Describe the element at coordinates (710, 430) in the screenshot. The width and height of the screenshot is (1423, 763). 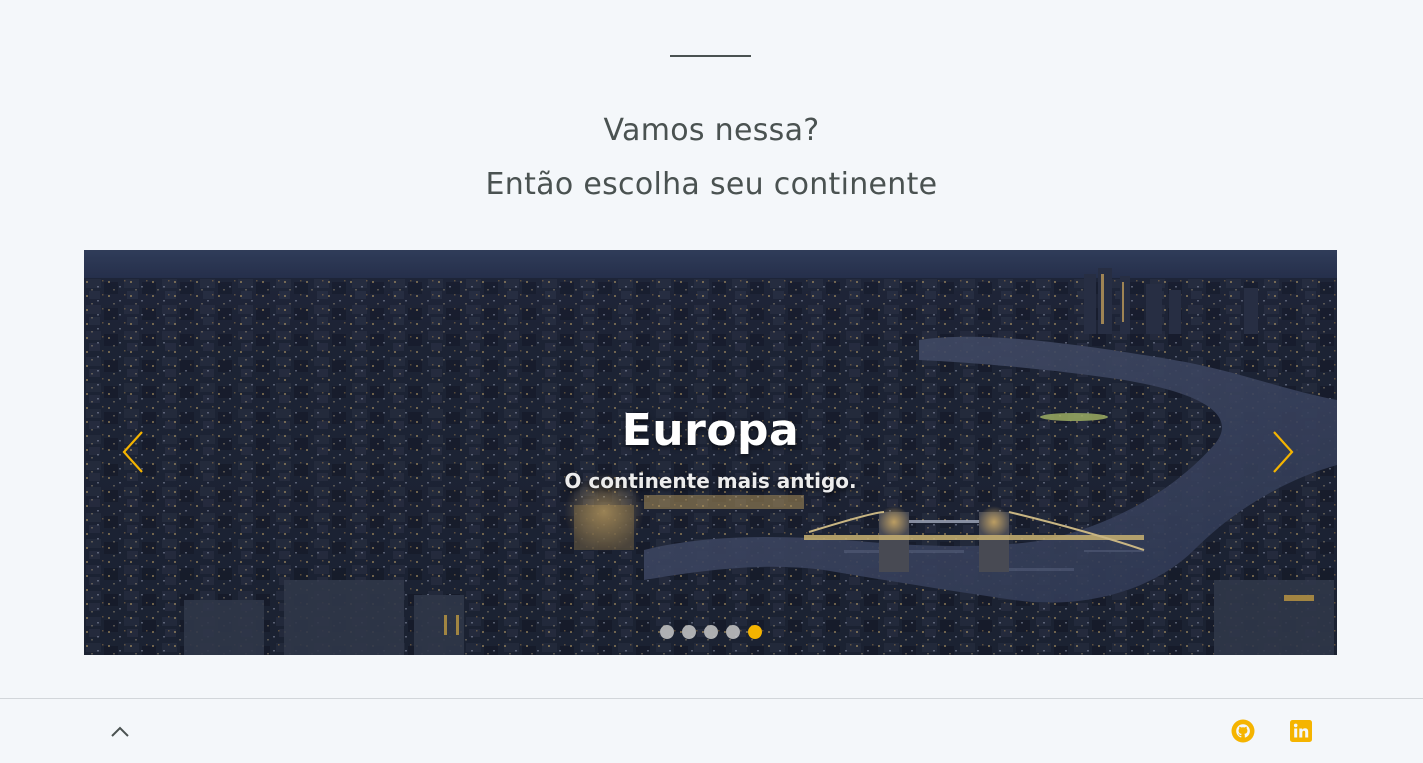
I see `slide-title: Europa` at that location.